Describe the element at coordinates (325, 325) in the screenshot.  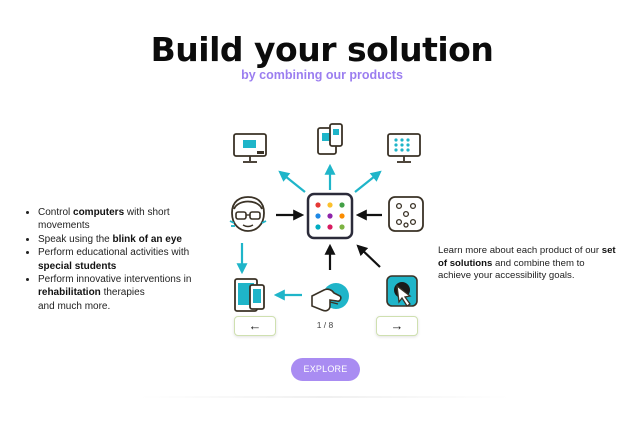
I see `slide-counter: 1 / 8` at that location.